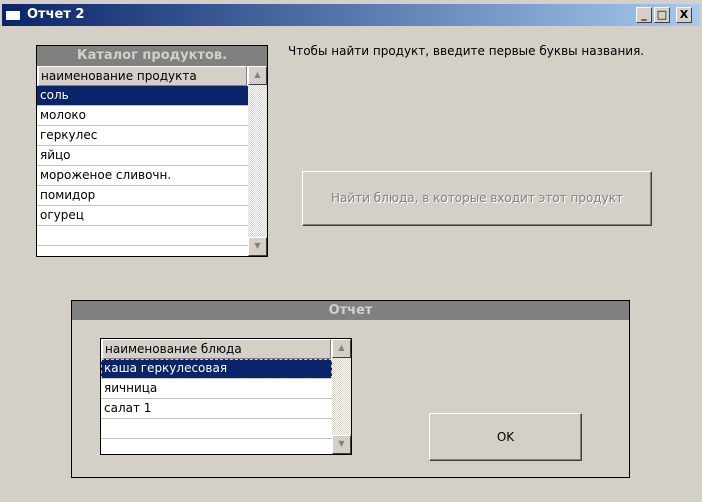  What do you see at coordinates (684, 15) in the screenshot?
I see `close-button: X` at bounding box center [684, 15].